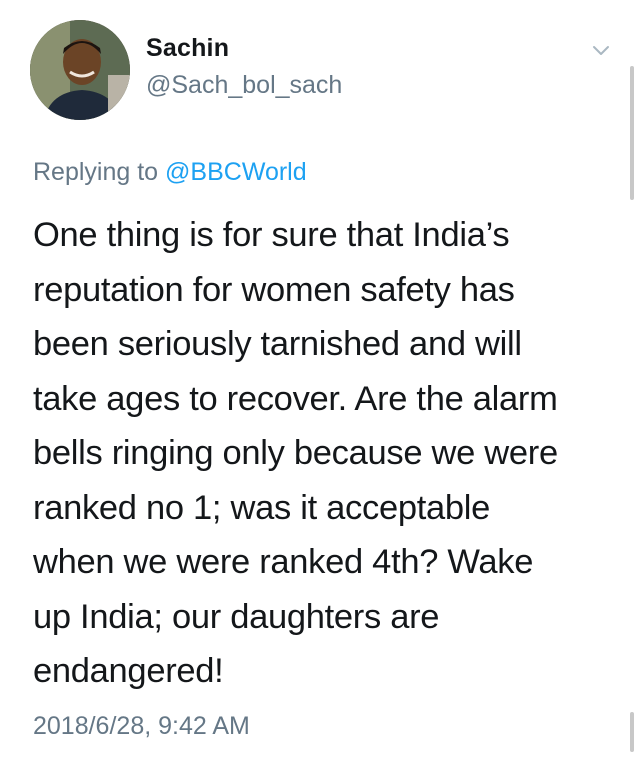 The image size is (640, 759). I want to click on replying-to-label: Replying to, so click(99, 172).